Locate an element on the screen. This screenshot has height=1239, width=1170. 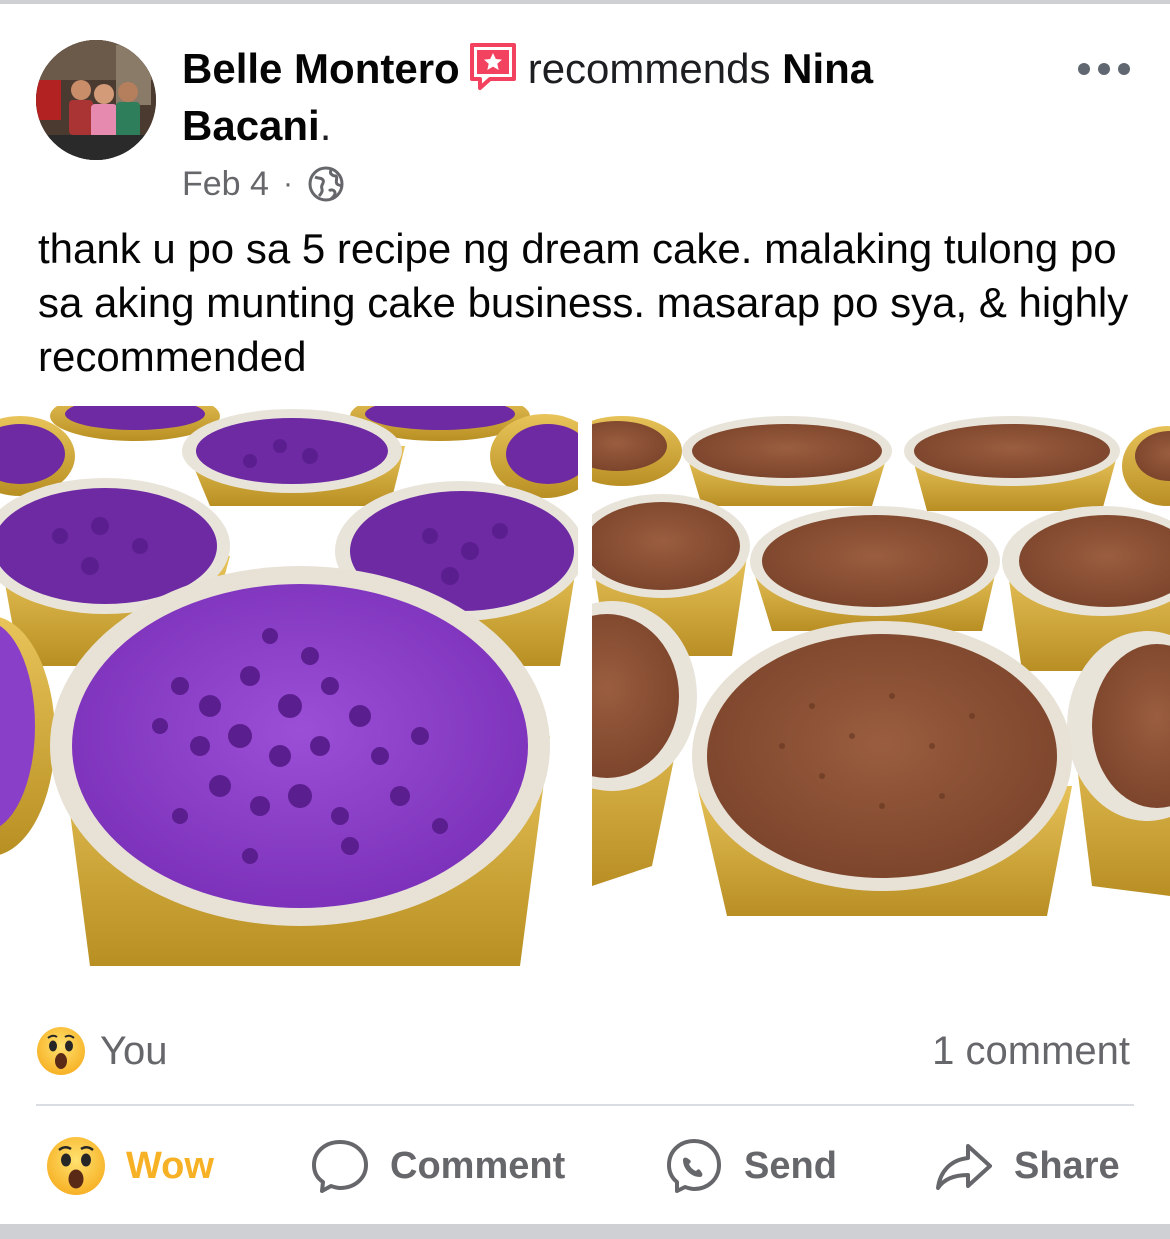
post-date: Feb 4 is located at coordinates (225, 184).